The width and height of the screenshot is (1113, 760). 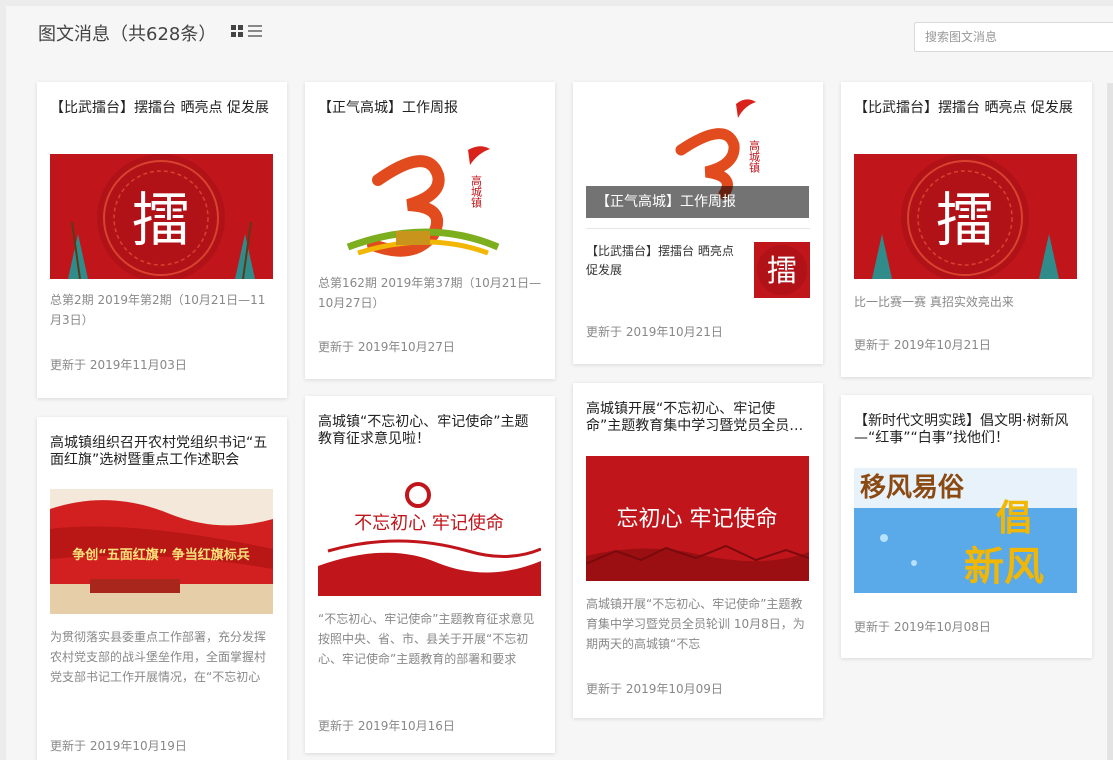 I want to click on cover-text: 移风易俗, so click(x=912, y=488).